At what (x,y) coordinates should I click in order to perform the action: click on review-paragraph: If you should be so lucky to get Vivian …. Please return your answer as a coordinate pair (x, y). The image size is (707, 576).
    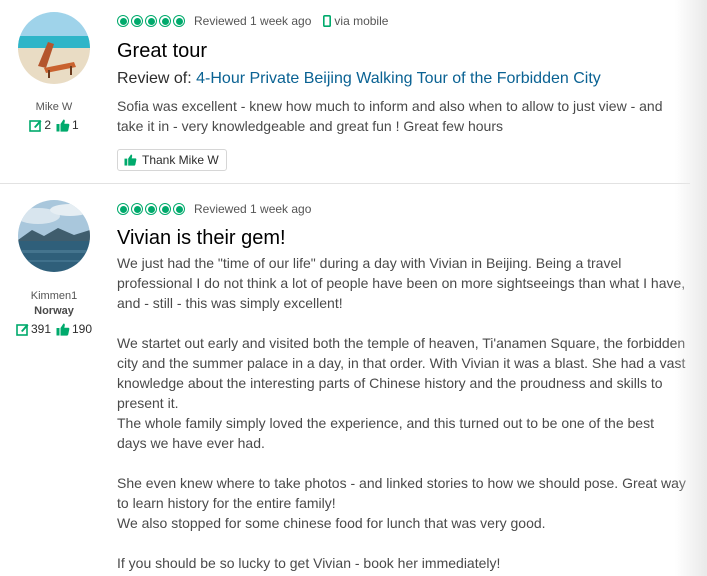
    Looking at the image, I should click on (309, 563).